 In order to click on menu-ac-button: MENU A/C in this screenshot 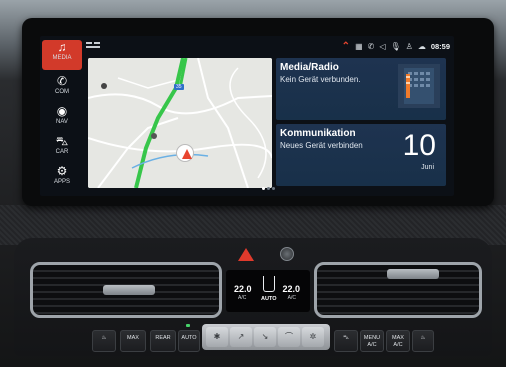, I will do `click(372, 341)`.